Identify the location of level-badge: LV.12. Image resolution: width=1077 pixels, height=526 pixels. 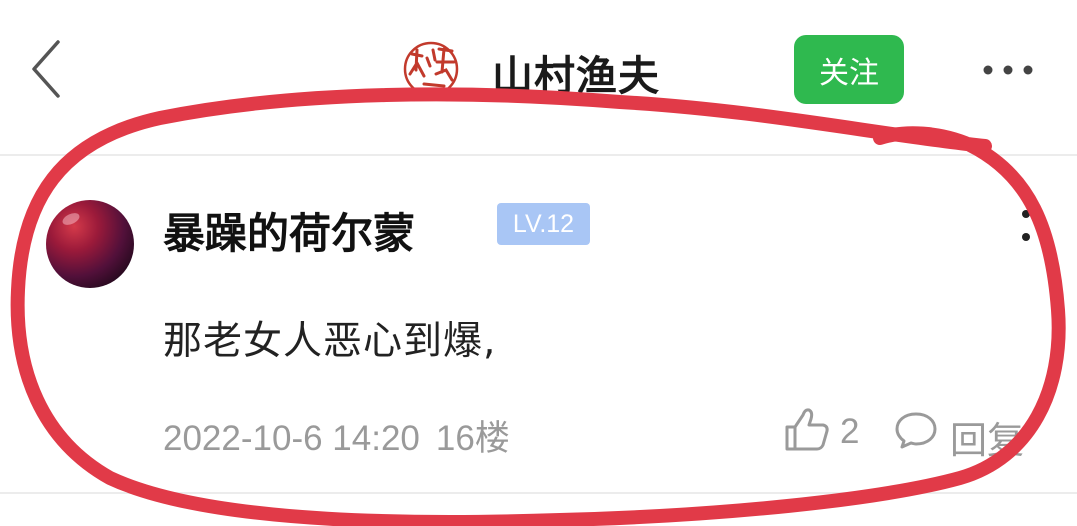
(543, 224).